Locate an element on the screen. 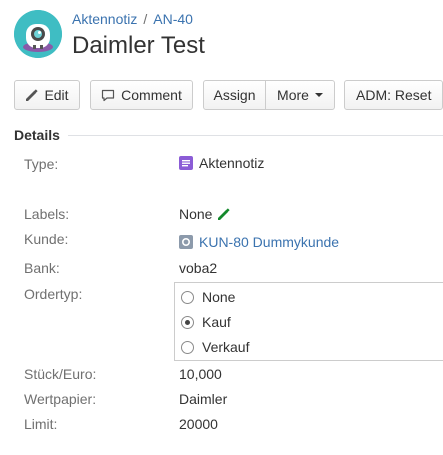 The image size is (443, 455). issue-icon is located at coordinates (186, 242).